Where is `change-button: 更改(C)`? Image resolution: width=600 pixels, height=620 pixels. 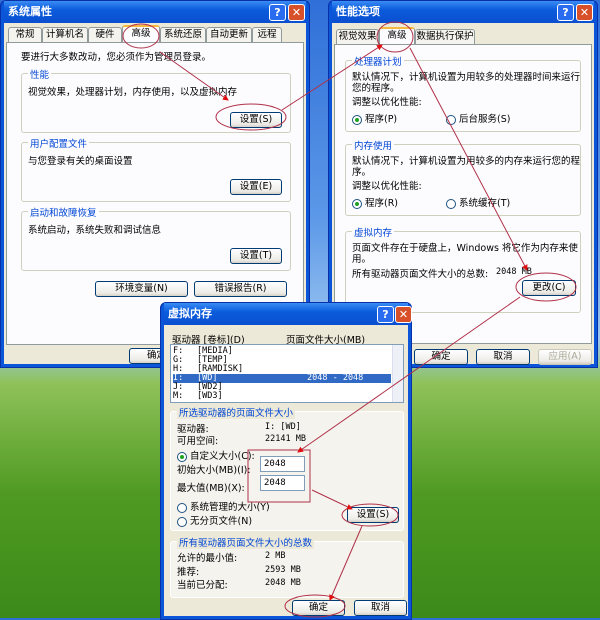 change-button: 更改(C) is located at coordinates (549, 288).